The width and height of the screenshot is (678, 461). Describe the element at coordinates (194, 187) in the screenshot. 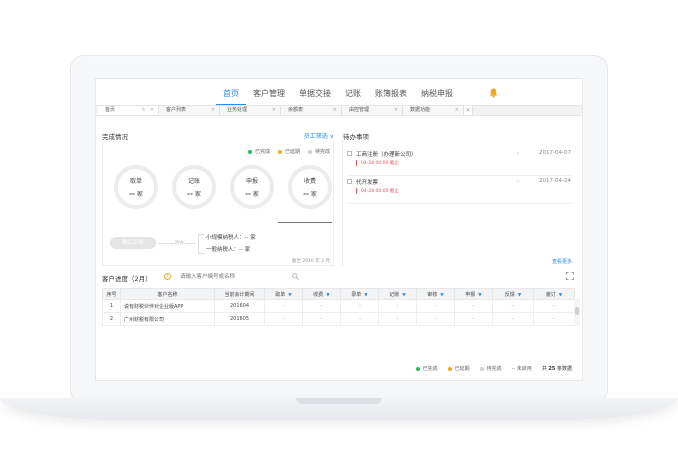

I see `ring-bookkeeping: 记账 -- 家` at that location.